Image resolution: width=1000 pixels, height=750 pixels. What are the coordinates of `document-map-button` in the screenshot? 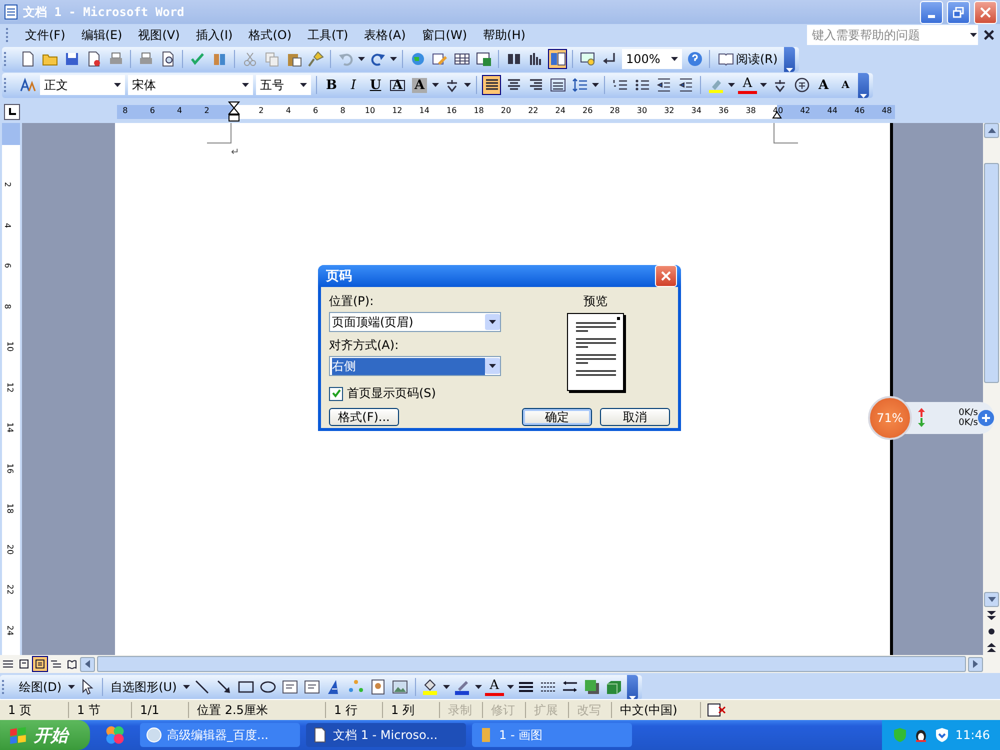 It's located at (557, 59).